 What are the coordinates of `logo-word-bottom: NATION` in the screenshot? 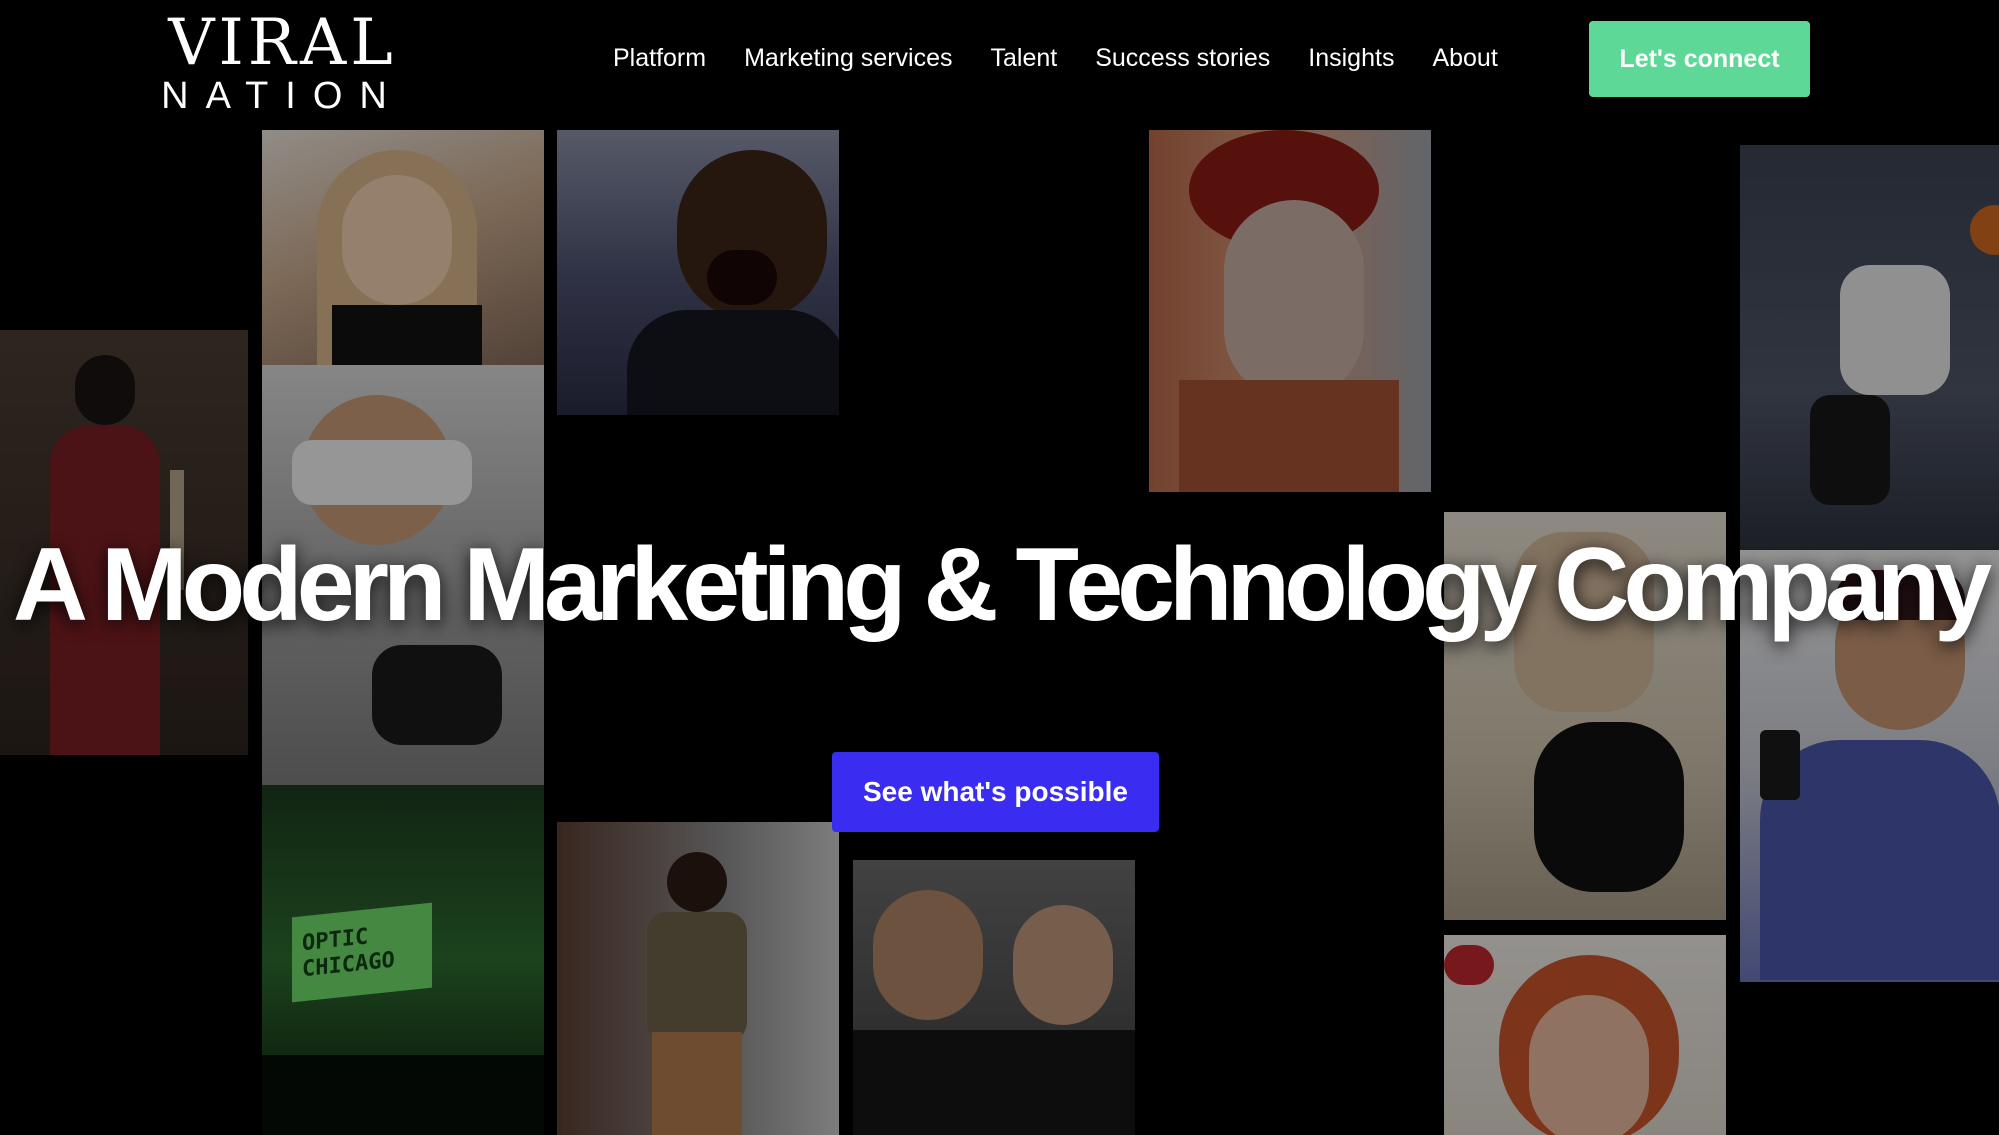 It's located at (282, 96).